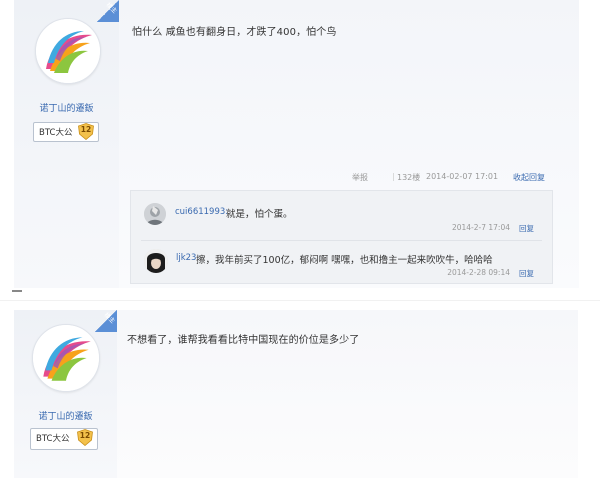 This screenshot has width=600, height=480. What do you see at coordinates (201, 212) in the screenshot?
I see `sub-reply-username: cui6611993:` at bounding box center [201, 212].